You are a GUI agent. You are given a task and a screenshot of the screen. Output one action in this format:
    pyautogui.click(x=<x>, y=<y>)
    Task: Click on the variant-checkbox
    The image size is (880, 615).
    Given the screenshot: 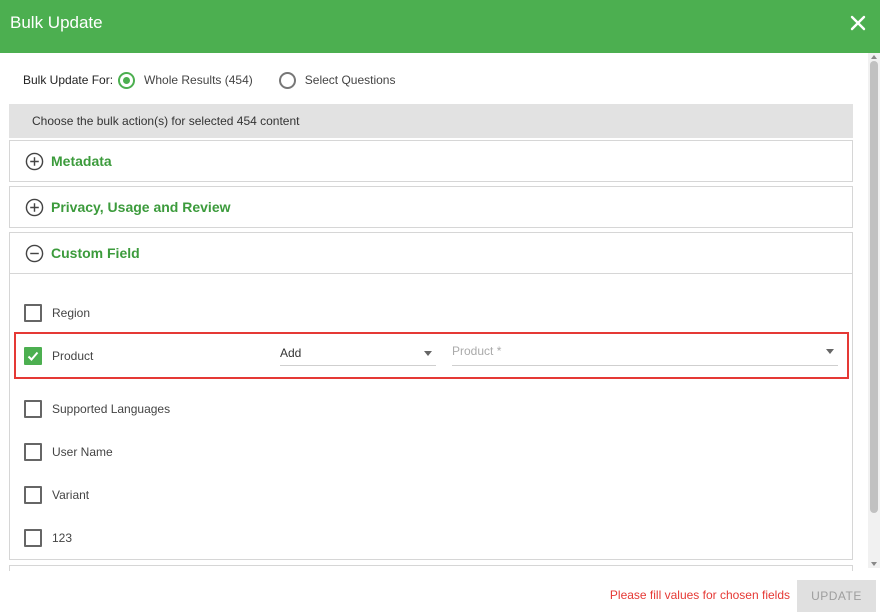 What is the action you would take?
    pyautogui.click(x=33, y=495)
    